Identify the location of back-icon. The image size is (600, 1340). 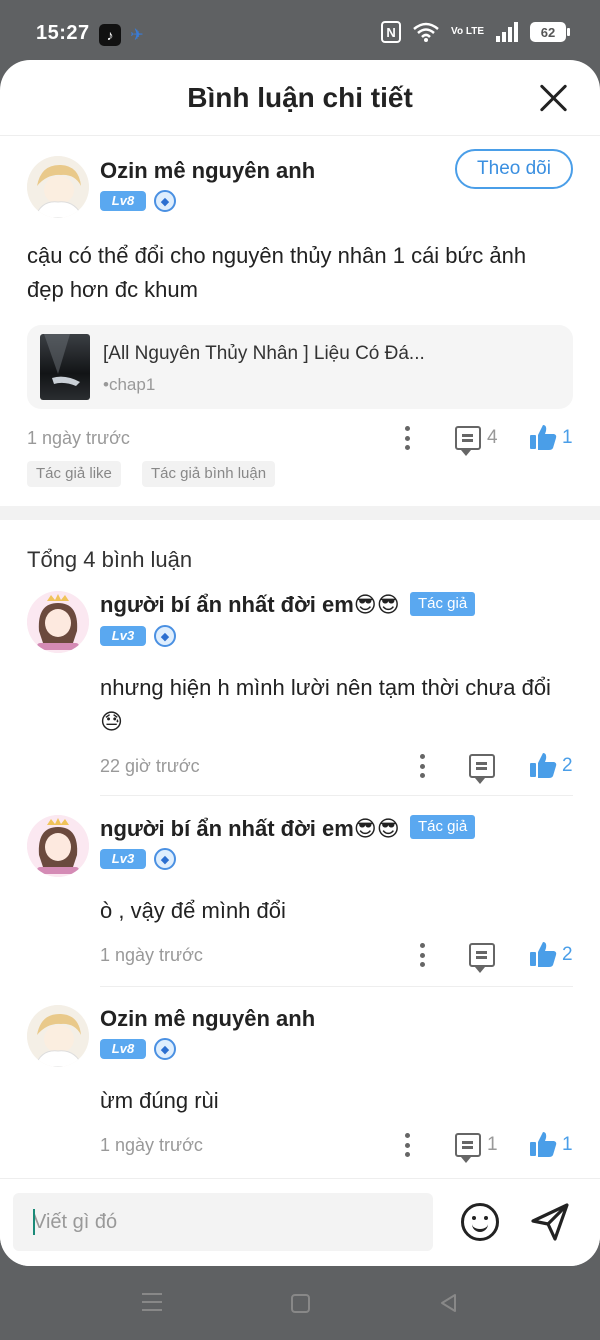
(449, 1303).